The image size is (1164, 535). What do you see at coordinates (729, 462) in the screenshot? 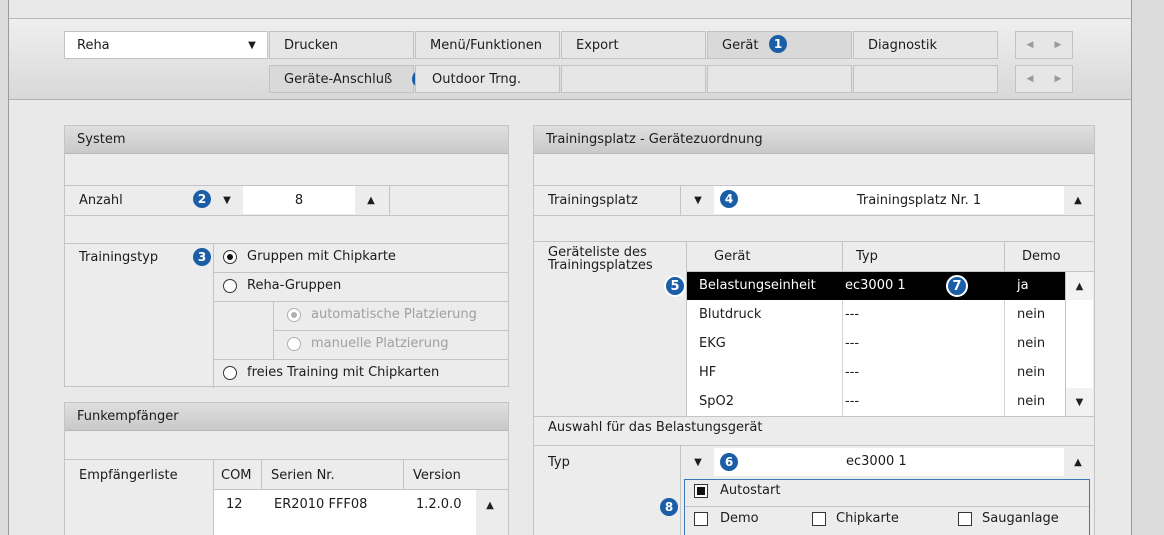
I see `badge-6: 6` at bounding box center [729, 462].